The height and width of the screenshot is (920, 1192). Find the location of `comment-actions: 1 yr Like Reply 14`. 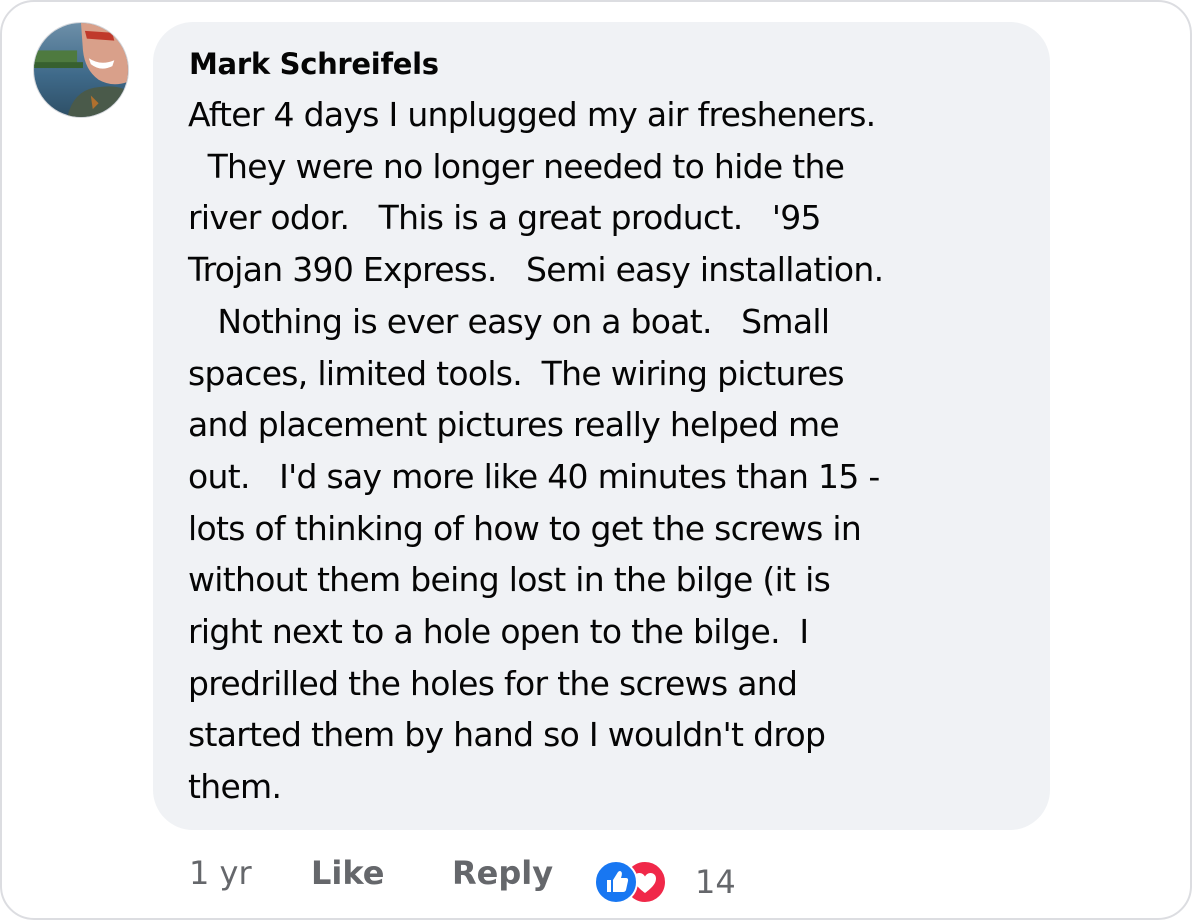

comment-actions: 1 yr Like Reply 14 is located at coordinates (596, 874).